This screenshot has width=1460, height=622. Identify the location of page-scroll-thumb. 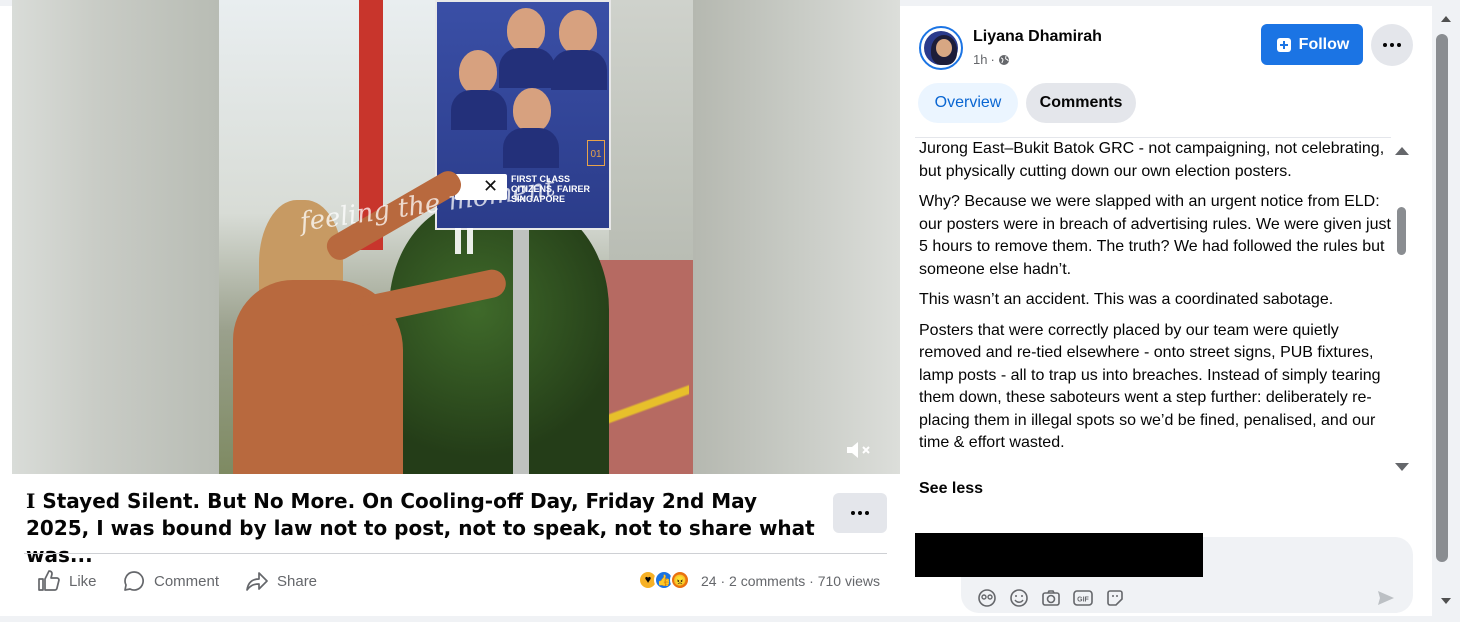
(1442, 298).